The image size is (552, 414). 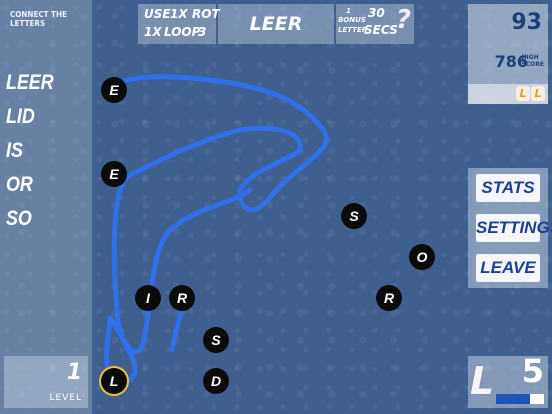 What do you see at coordinates (403, 20) in the screenshot?
I see `help-icon: ?` at bounding box center [403, 20].